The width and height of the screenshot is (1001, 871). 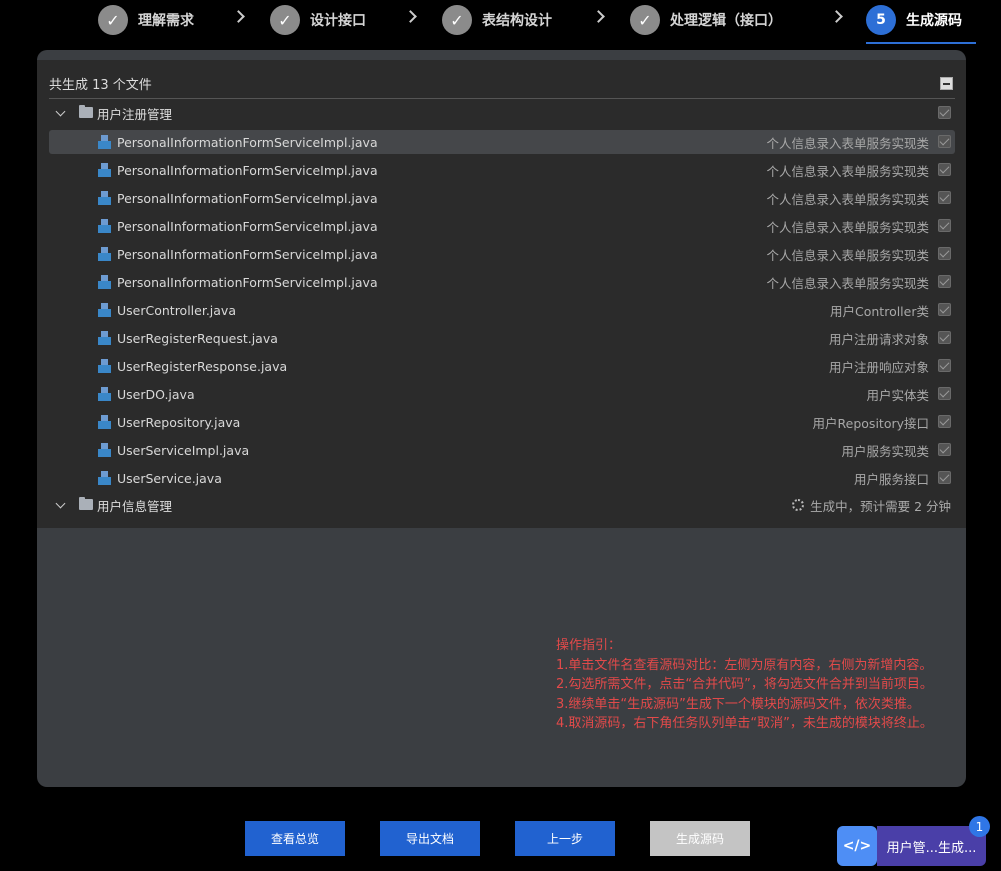 What do you see at coordinates (738, 704) in the screenshot?
I see `guide-line: 3.继续单击“生成源码”生成下一个模块的源码文件，依次类推。` at bounding box center [738, 704].